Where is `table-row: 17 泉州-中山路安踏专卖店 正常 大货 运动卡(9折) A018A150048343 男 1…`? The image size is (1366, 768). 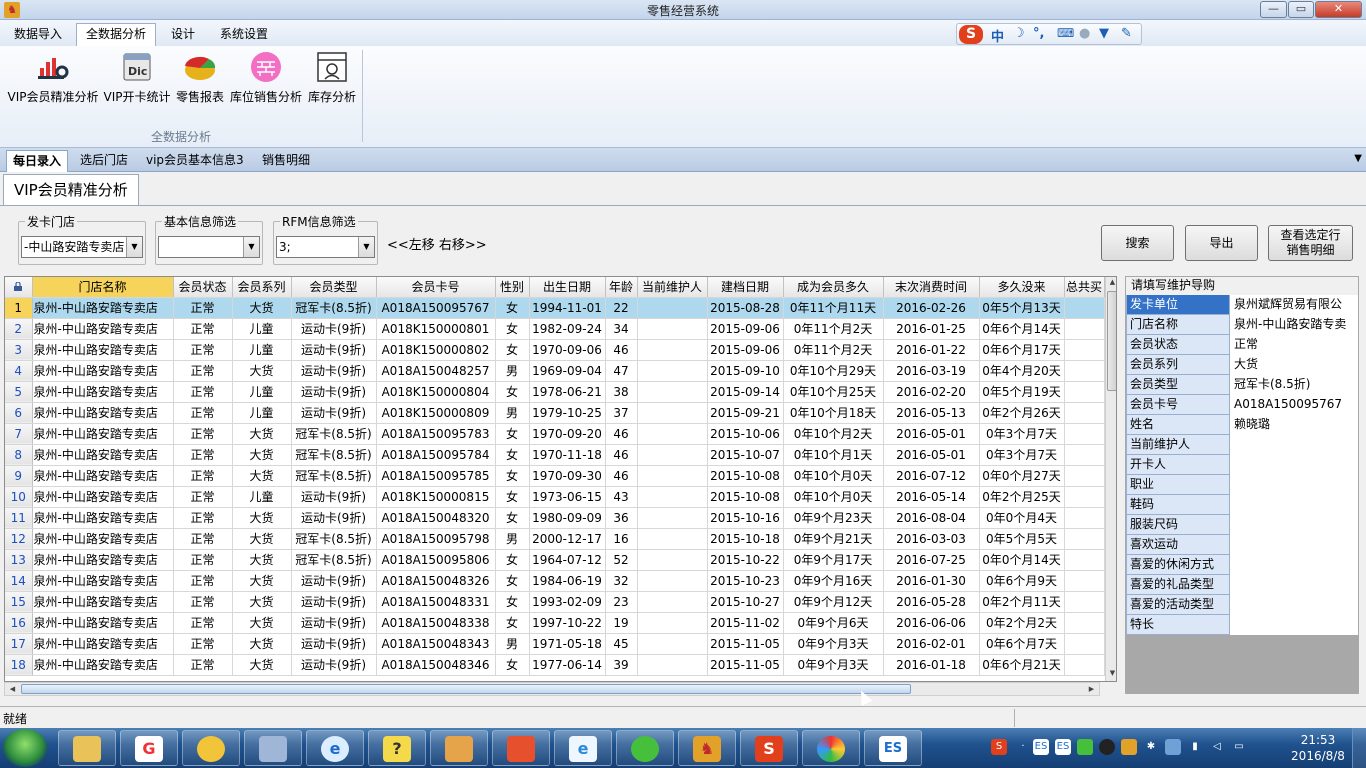 table-row: 17 泉州-中山路安踏专卖店 正常 大货 运动卡(9折) A018A150048343 男 1… is located at coordinates (555, 644).